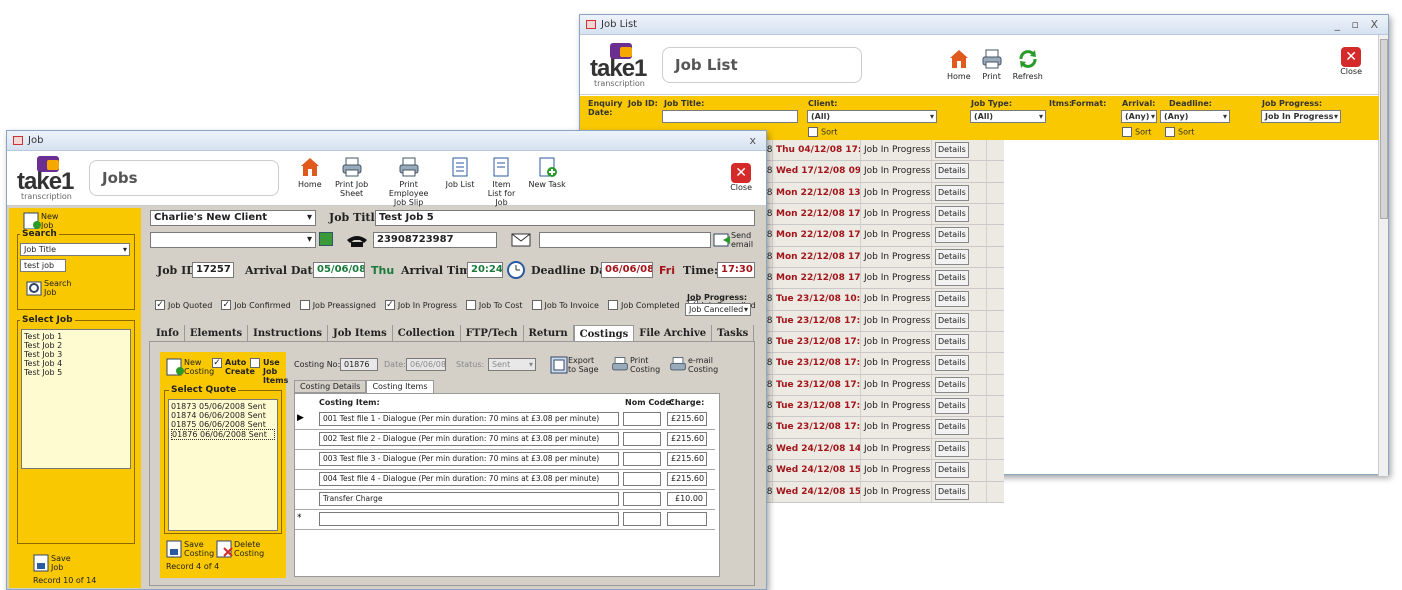 This screenshot has width=1402, height=590. Describe the element at coordinates (233, 218) in the screenshot. I see `client-select: Charlie's New Client ▾` at that location.